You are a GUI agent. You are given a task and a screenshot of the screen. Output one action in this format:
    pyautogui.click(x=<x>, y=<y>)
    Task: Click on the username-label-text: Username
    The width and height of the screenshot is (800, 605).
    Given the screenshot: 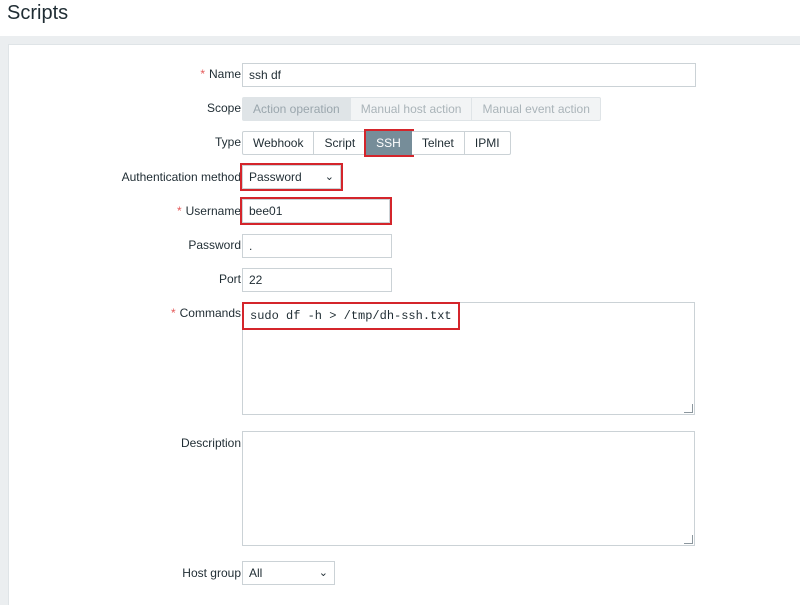 What is the action you would take?
    pyautogui.click(x=213, y=211)
    